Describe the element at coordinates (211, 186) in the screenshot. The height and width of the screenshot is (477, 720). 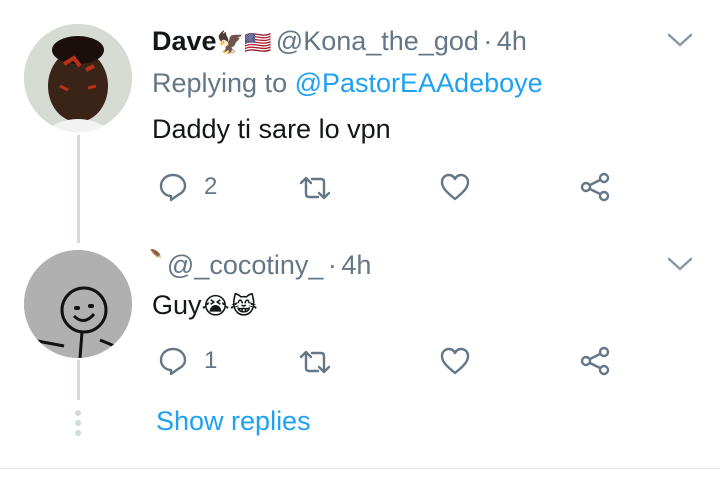
I see `reply-count: 2` at that location.